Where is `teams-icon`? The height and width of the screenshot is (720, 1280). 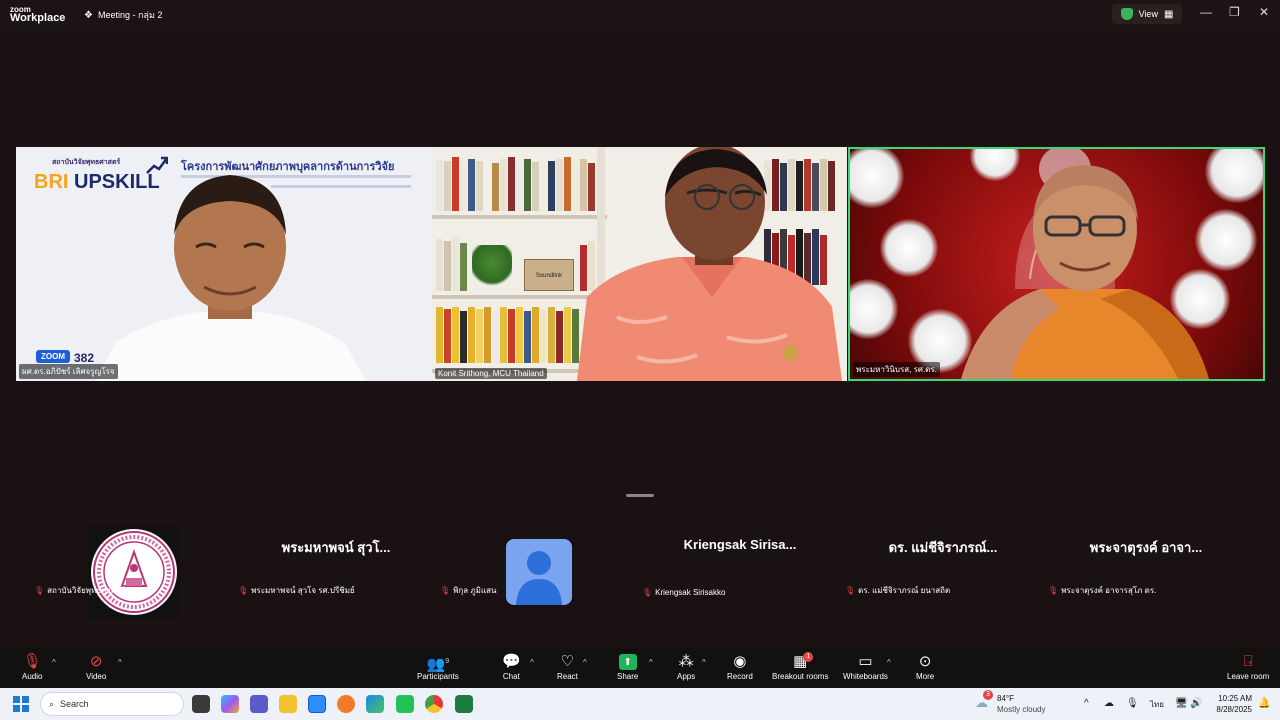
teams-icon is located at coordinates (259, 704).